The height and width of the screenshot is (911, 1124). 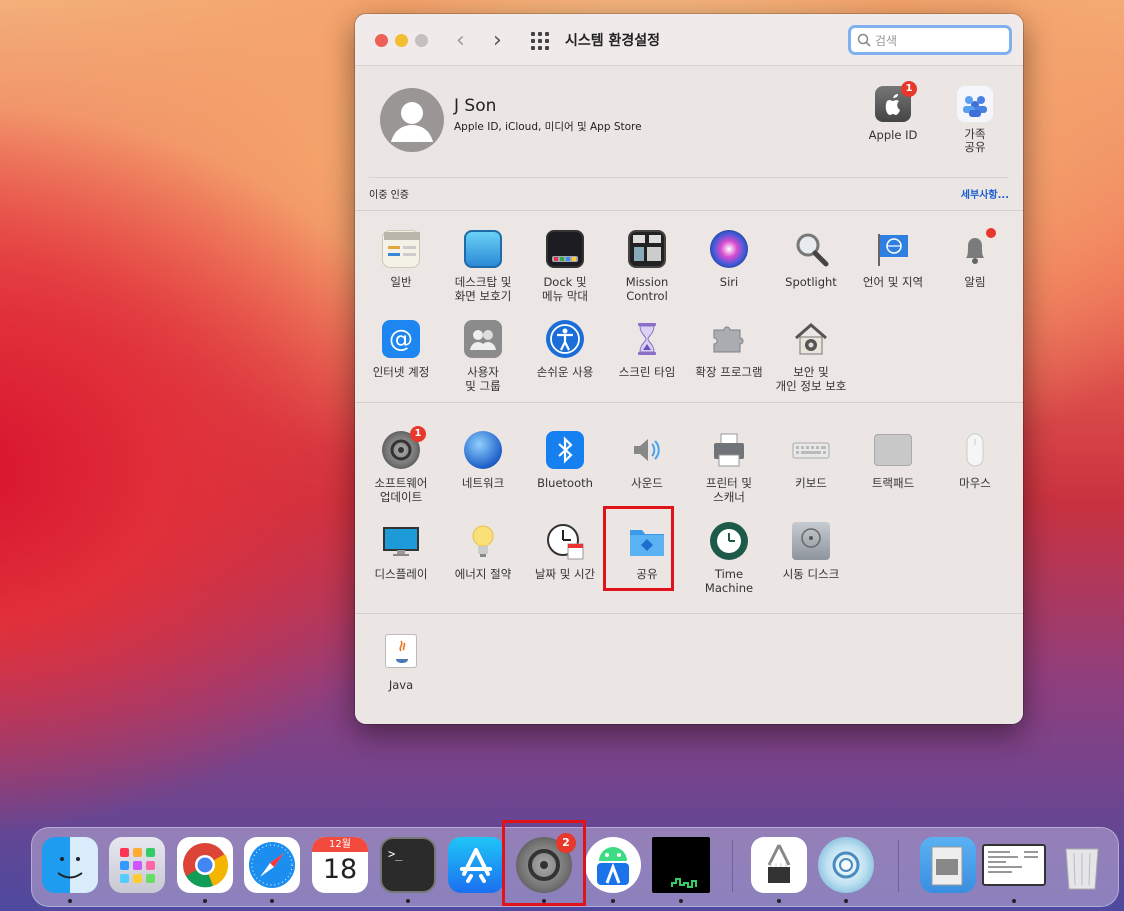 I want to click on pane-screen-time: 스크린 타임, so click(x=647, y=349).